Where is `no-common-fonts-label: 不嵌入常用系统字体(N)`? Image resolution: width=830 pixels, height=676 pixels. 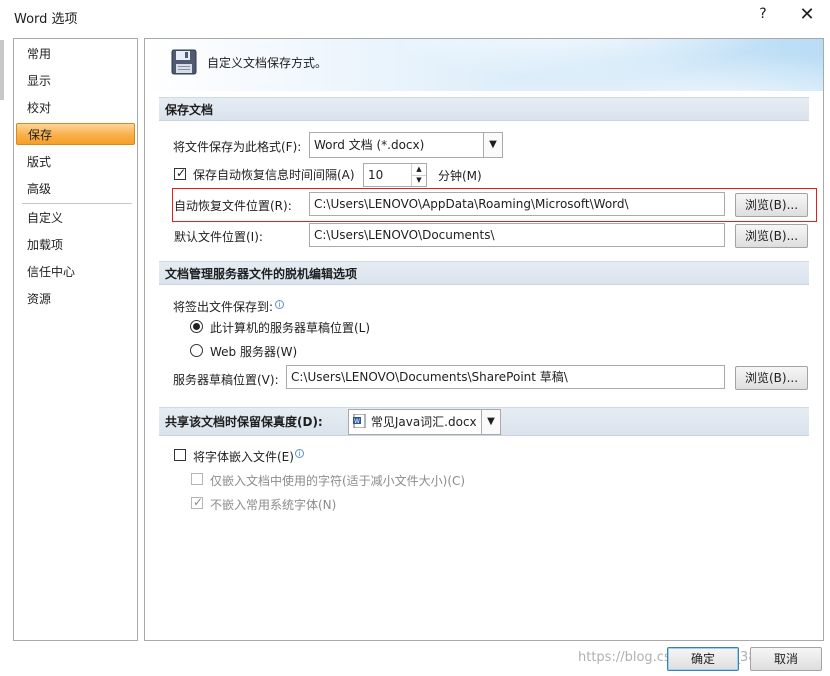 no-common-fonts-label: 不嵌入常用系统字体(N) is located at coordinates (273, 504).